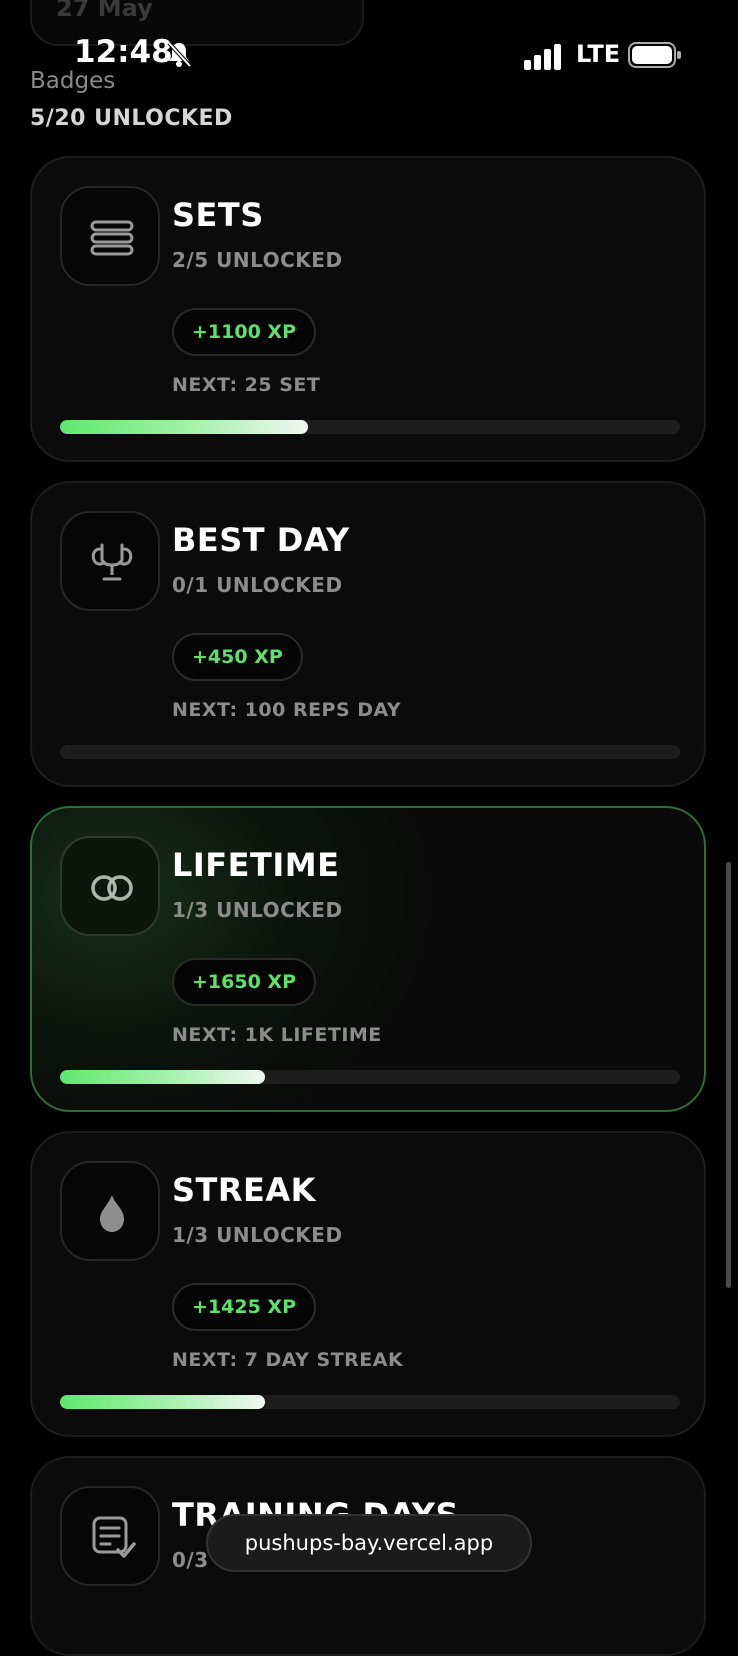  Describe the element at coordinates (728, 1075) in the screenshot. I see `scrollbar` at that location.